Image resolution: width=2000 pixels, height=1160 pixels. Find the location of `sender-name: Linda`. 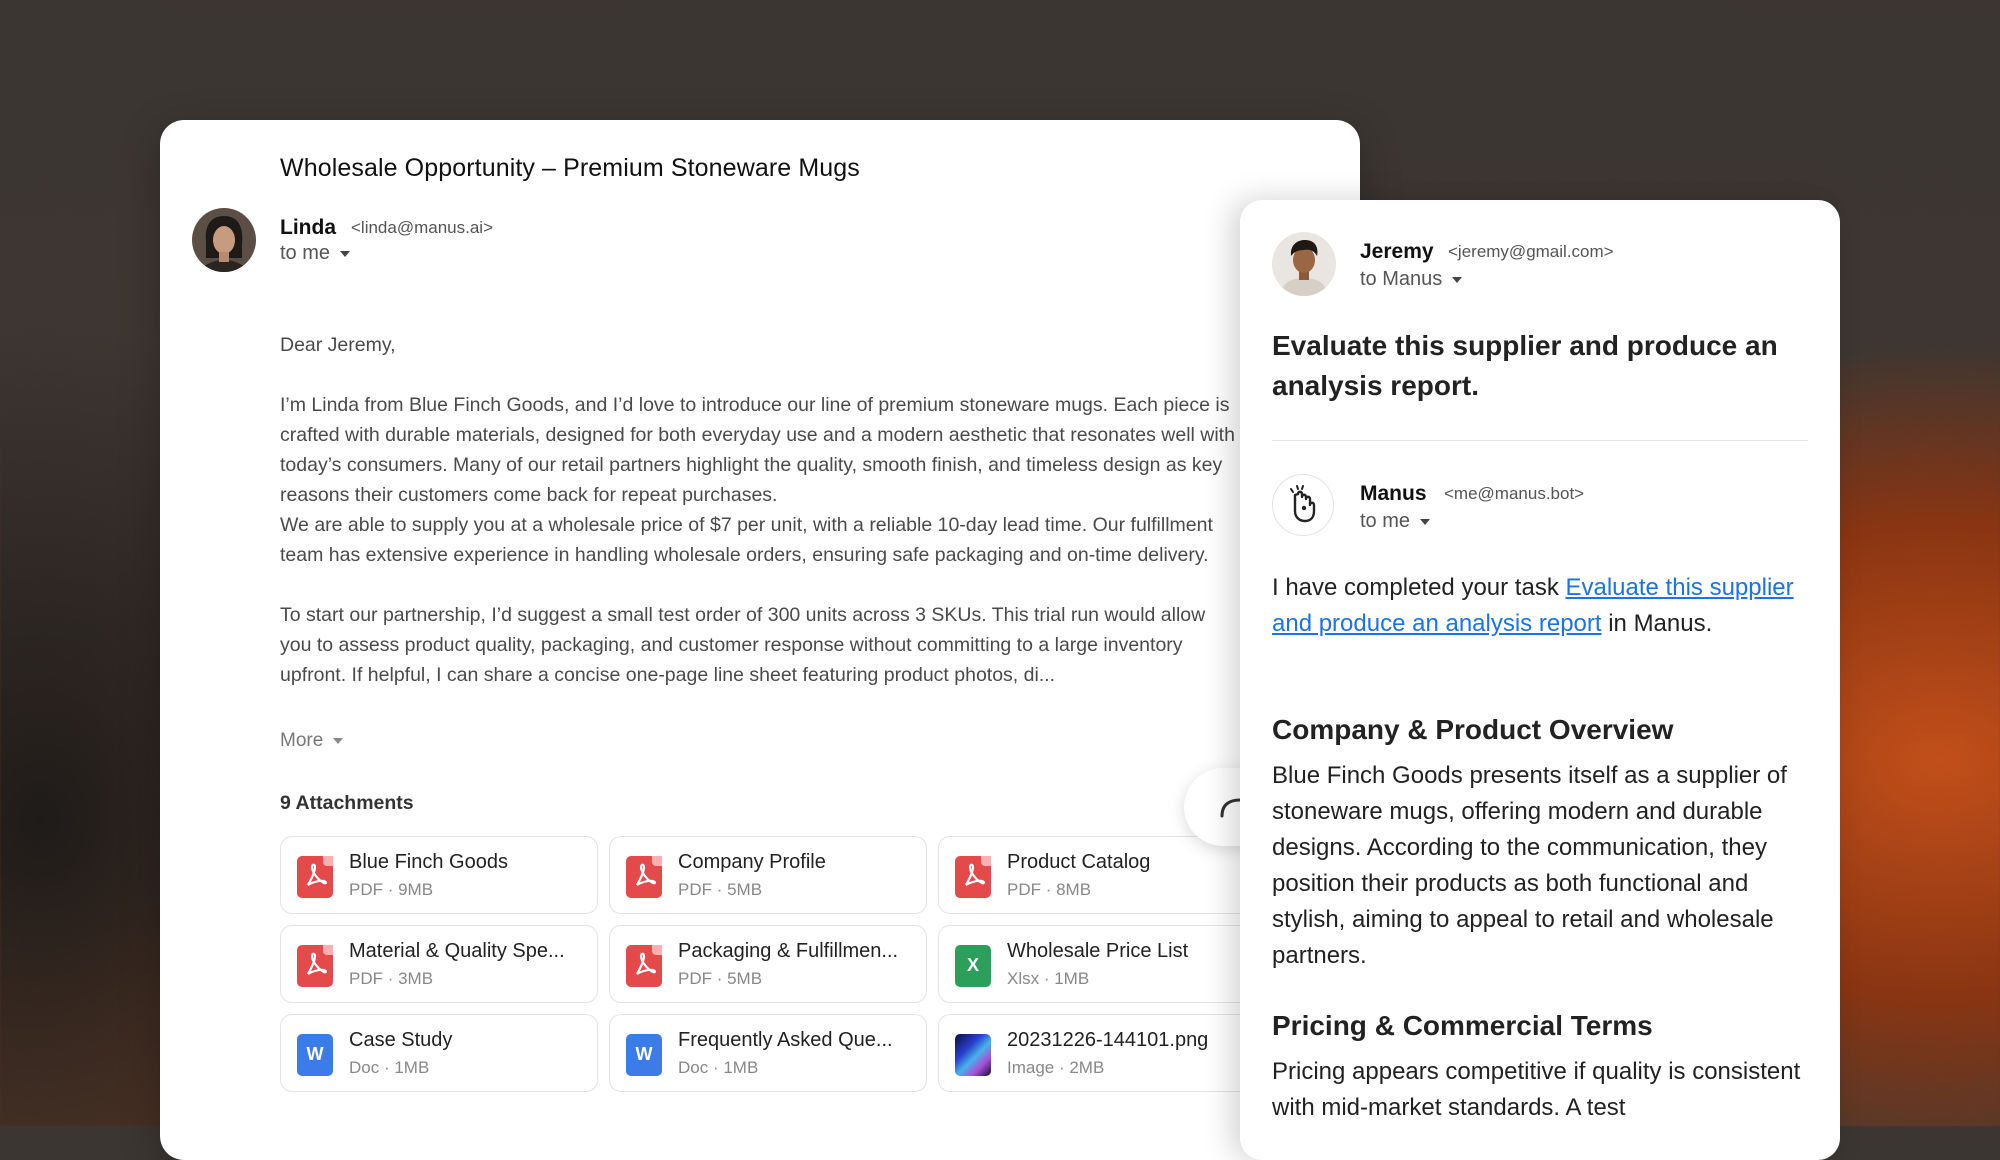

sender-name: Linda is located at coordinates (308, 228).